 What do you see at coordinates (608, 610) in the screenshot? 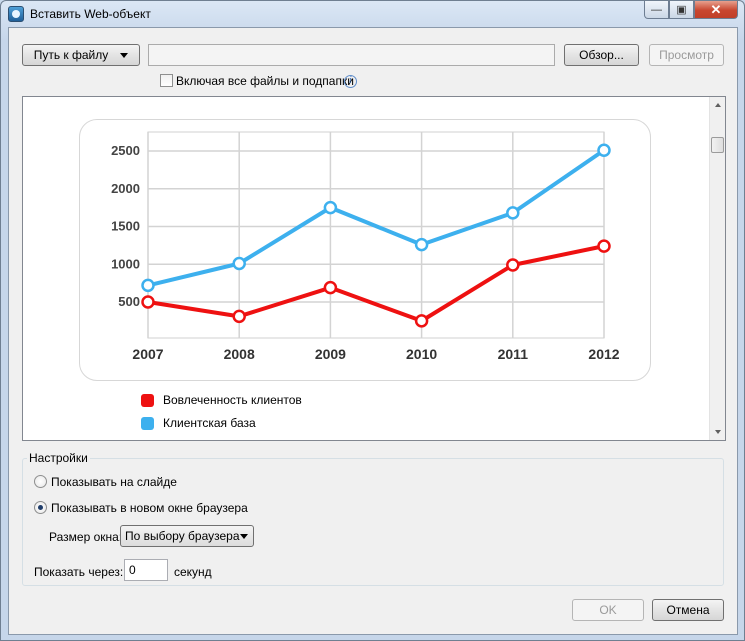
I see `ok-button: OK` at bounding box center [608, 610].